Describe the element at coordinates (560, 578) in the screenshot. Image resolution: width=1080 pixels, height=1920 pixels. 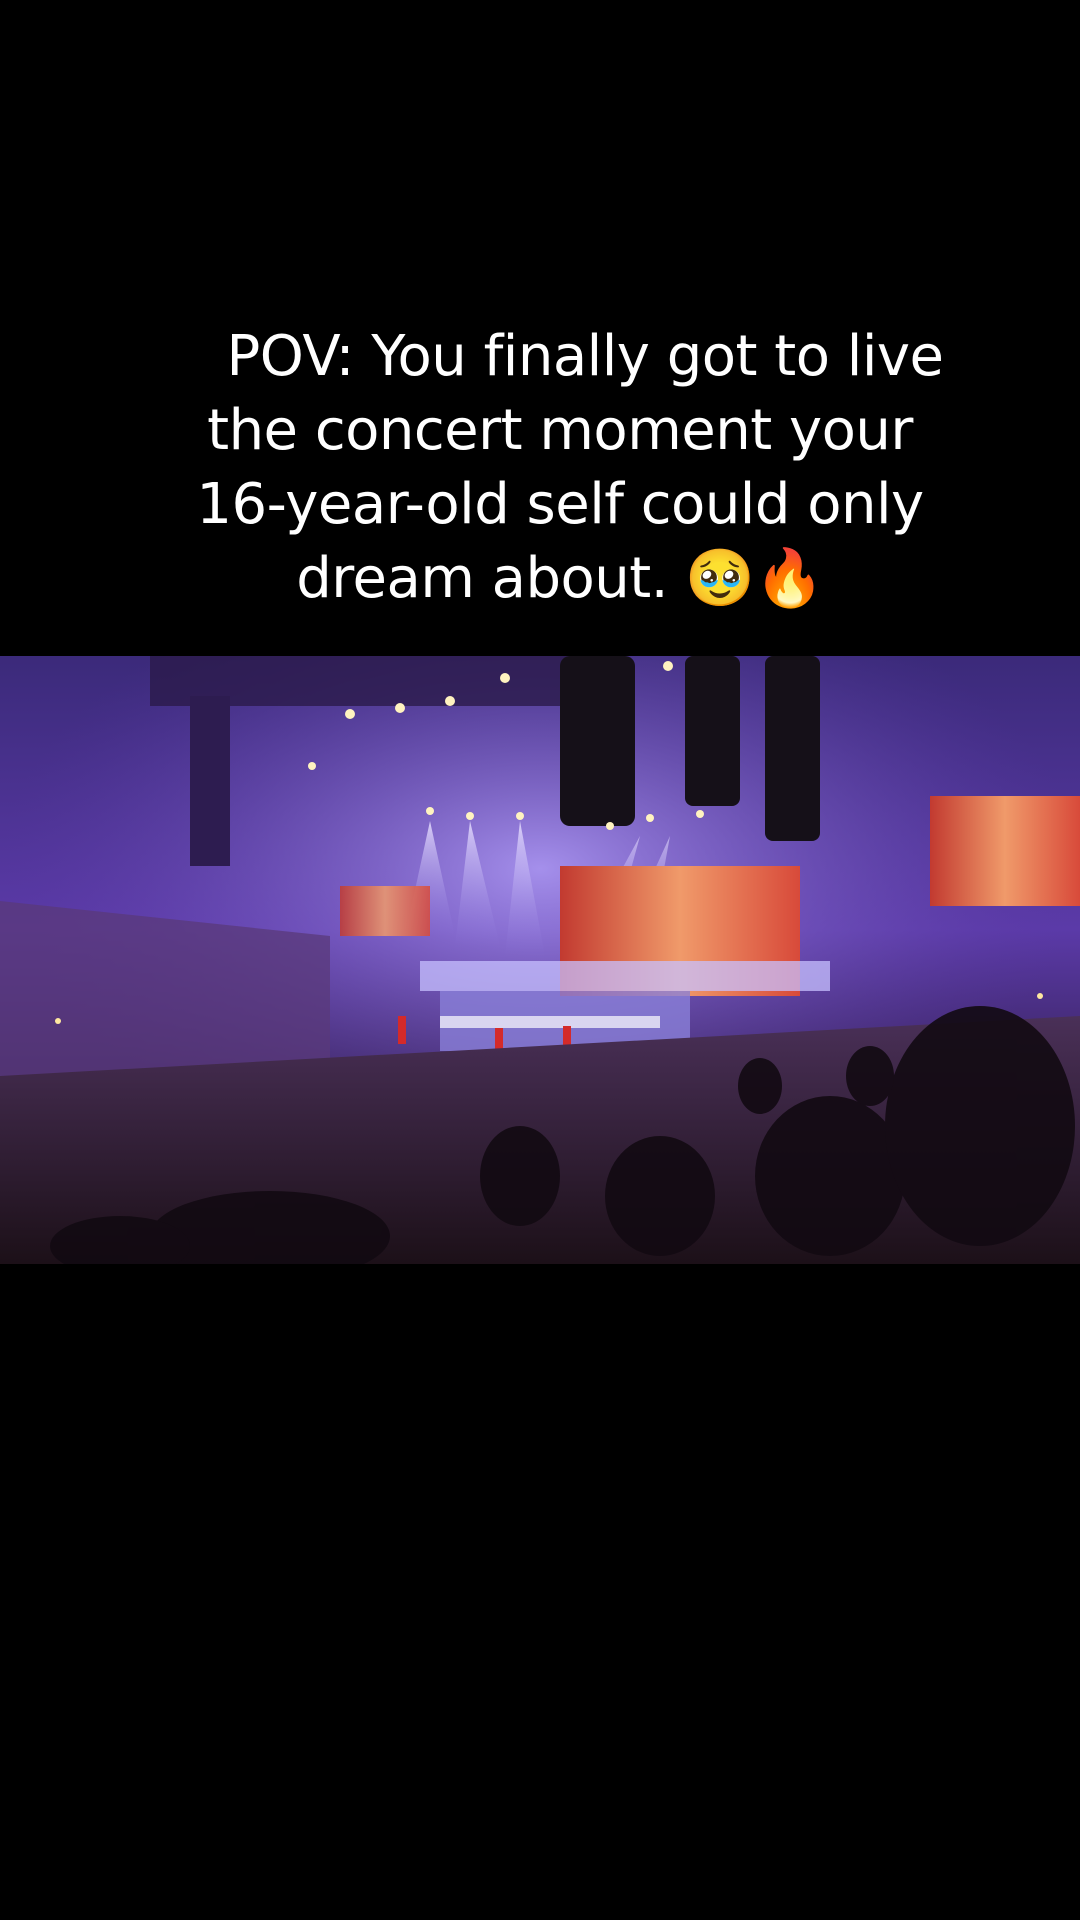
I see `caption-line-4: dream about. 🥹🔥` at that location.